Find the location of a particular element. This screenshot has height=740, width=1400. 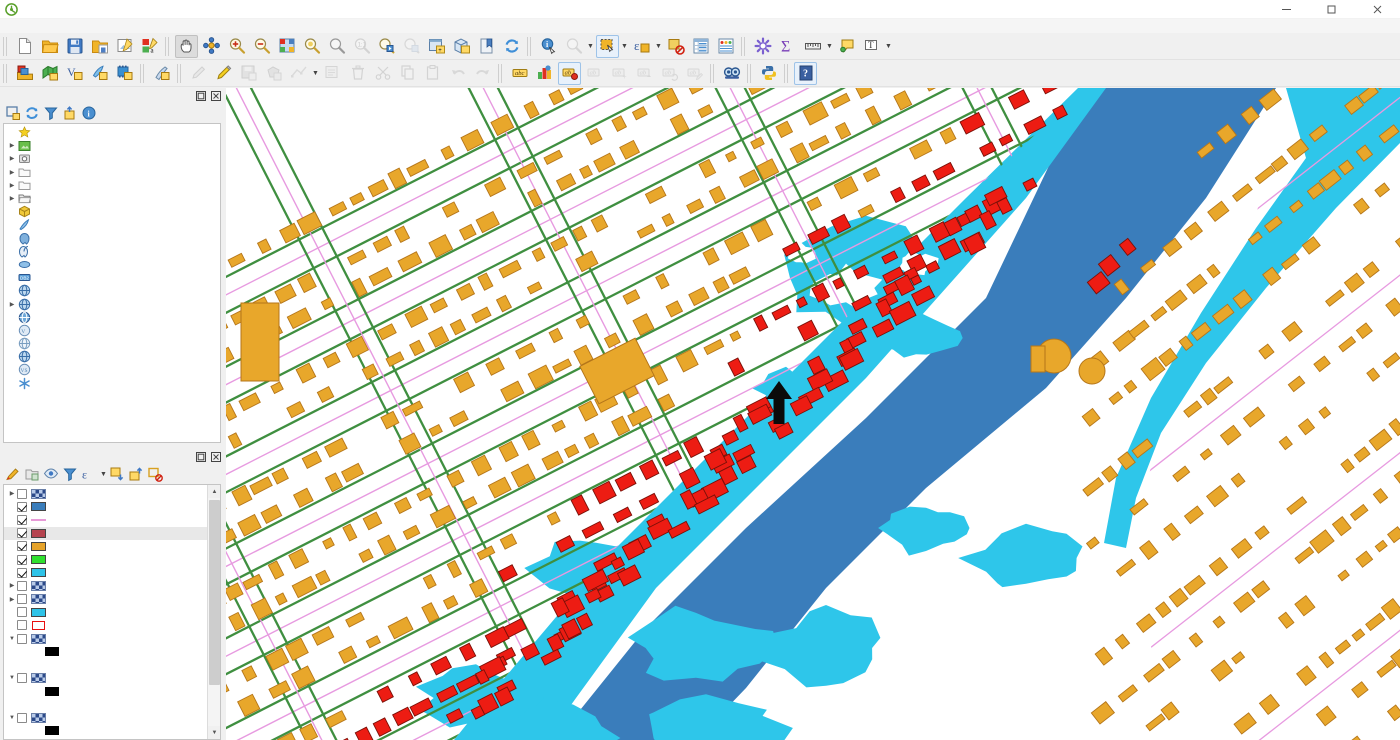

layer-item-aoi: ▶ is located at coordinates (105, 625).